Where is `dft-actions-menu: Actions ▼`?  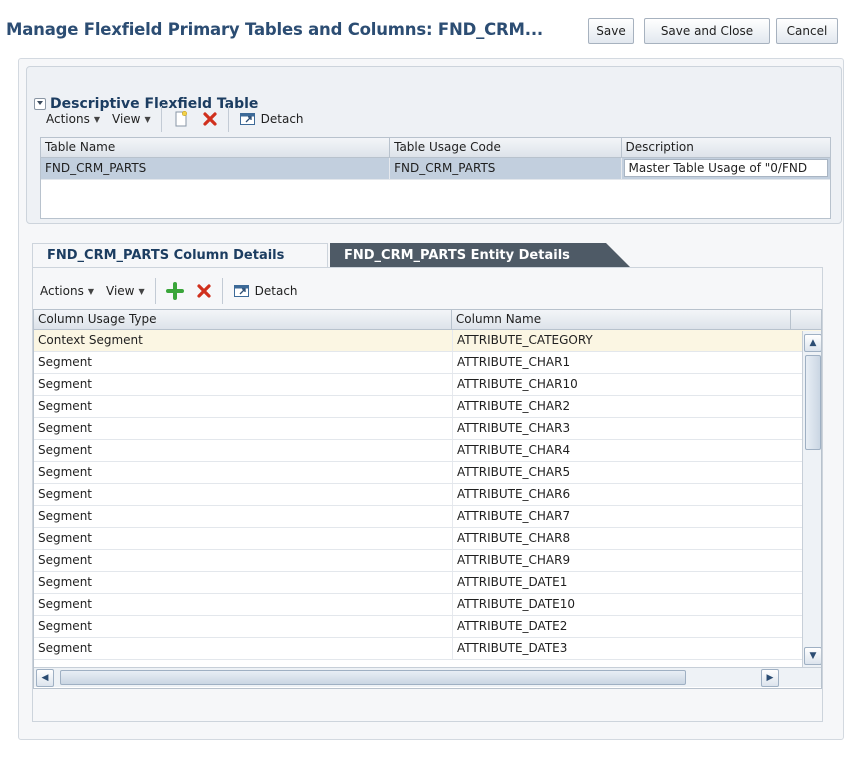 dft-actions-menu: Actions ▼ is located at coordinates (73, 119).